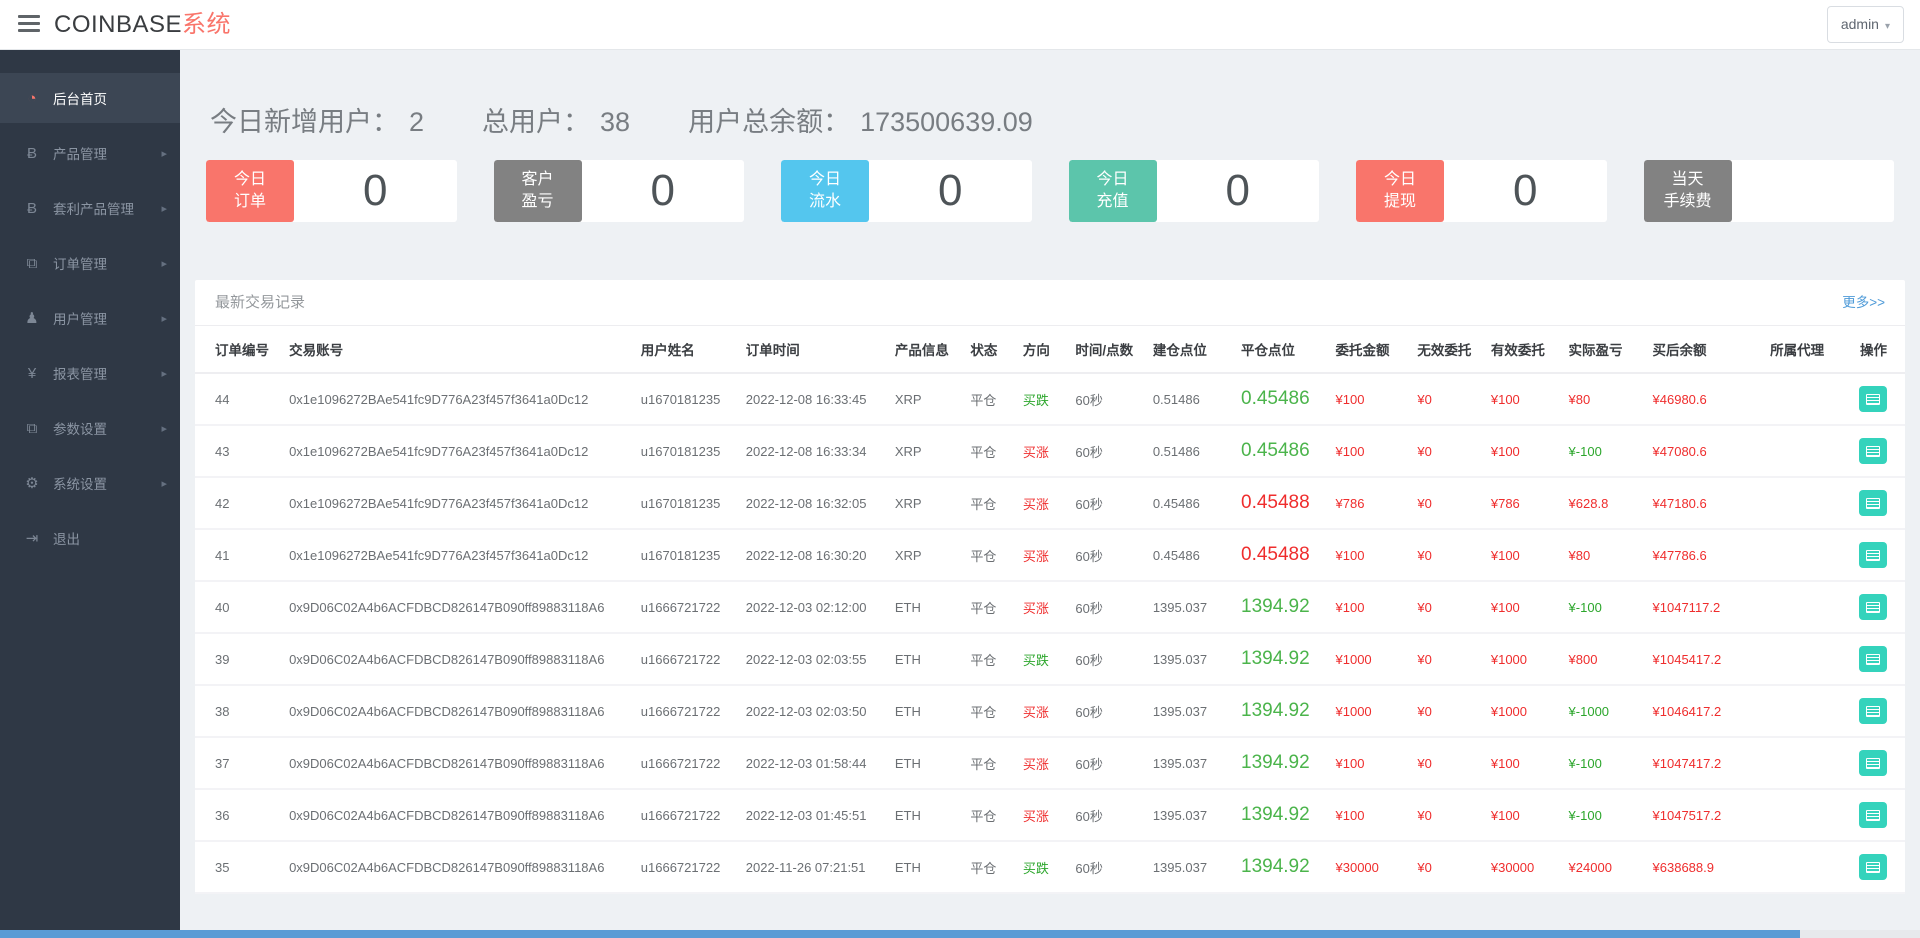  What do you see at coordinates (207, 24) in the screenshot?
I see `app-logo-accent: 系统` at bounding box center [207, 24].